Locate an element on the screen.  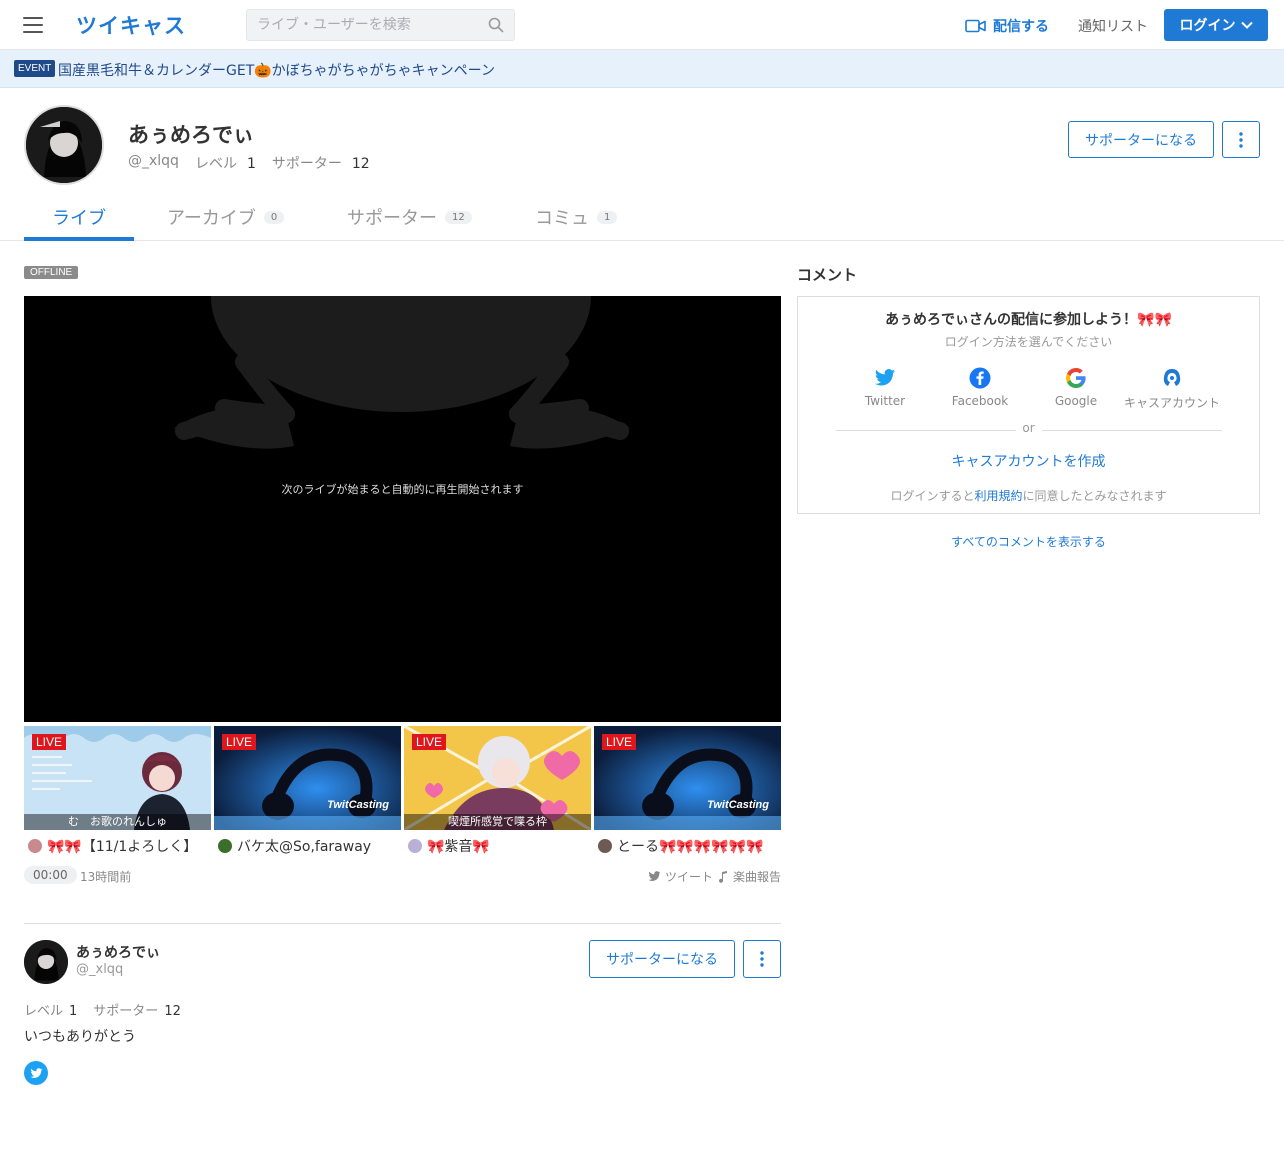
terms-of-service-link: 利用規約 is located at coordinates (998, 496).